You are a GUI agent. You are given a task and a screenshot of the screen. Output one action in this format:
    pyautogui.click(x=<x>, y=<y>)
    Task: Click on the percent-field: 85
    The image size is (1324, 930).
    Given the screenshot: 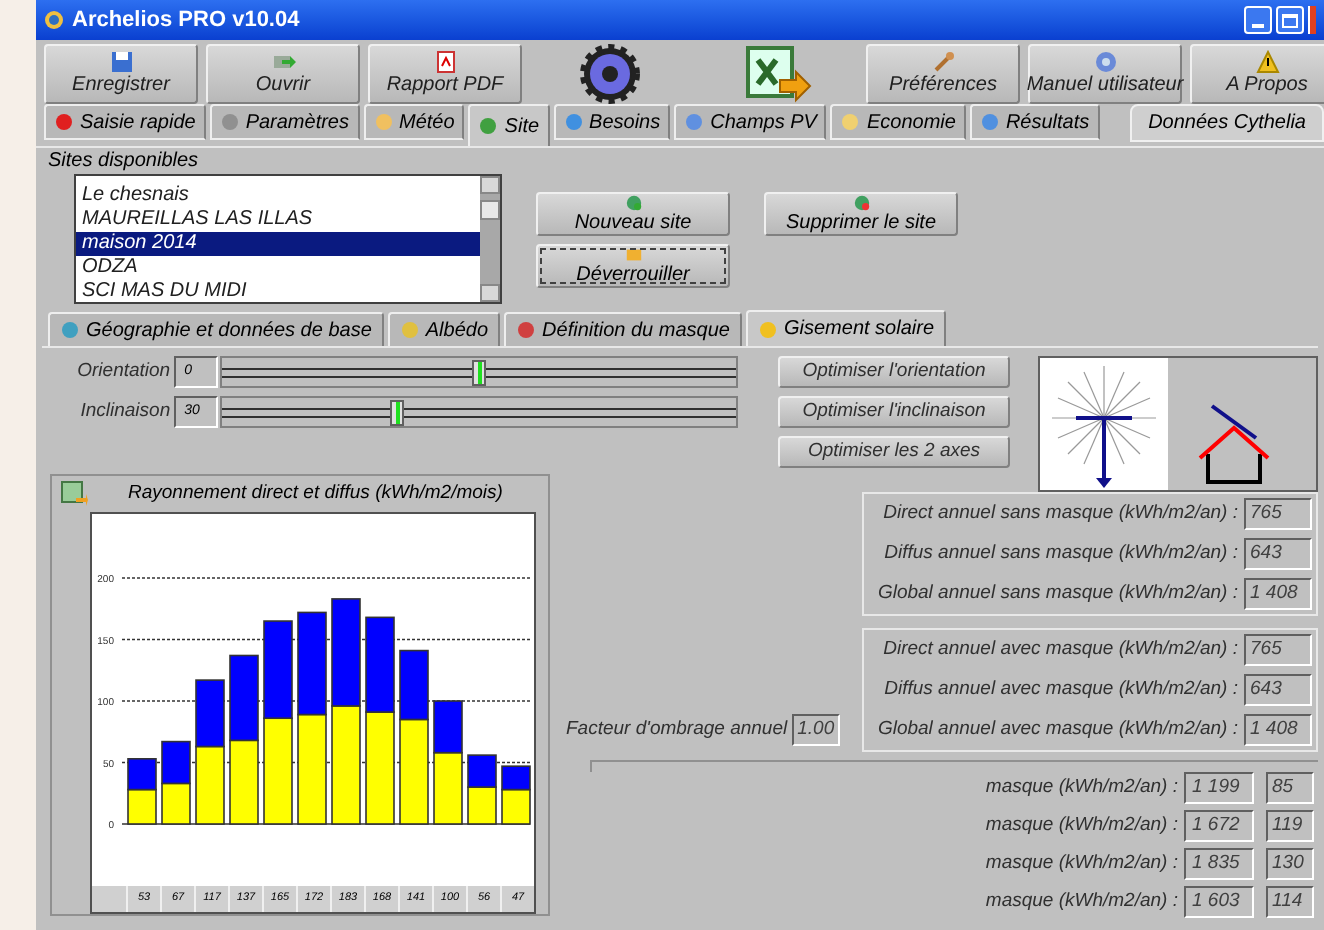 What is the action you would take?
    pyautogui.click(x=1290, y=788)
    